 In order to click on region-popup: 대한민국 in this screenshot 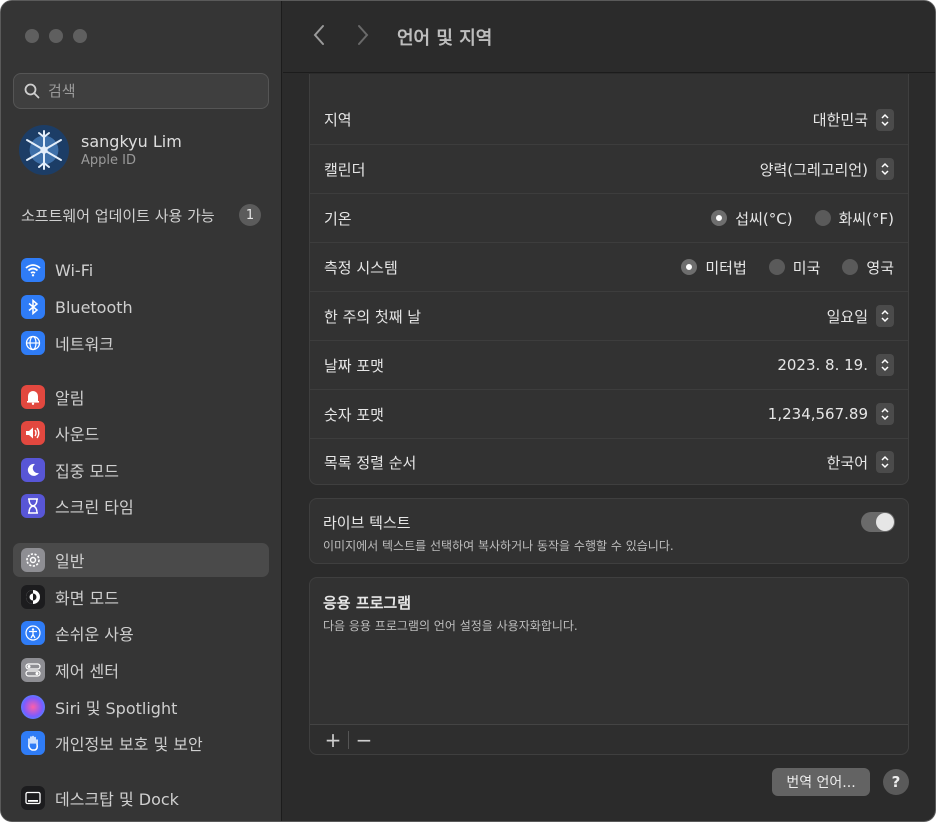, I will do `click(853, 119)`.